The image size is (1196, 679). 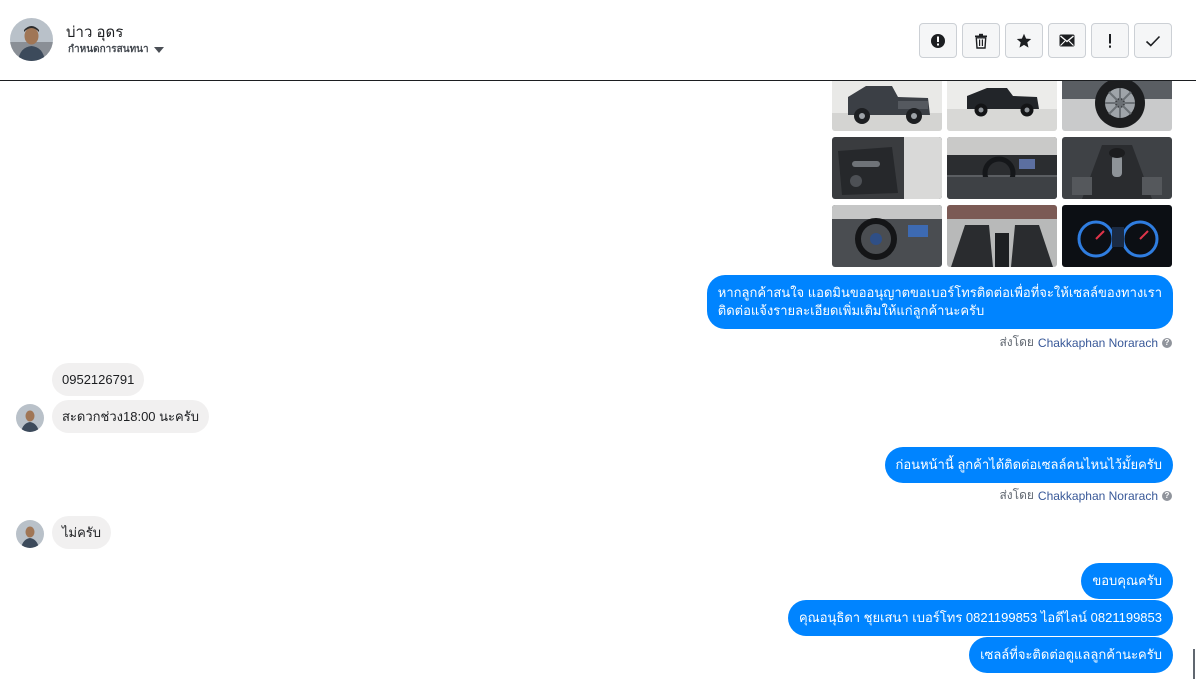 What do you see at coordinates (887, 236) in the screenshot?
I see `photo-steering-wheel` at bounding box center [887, 236].